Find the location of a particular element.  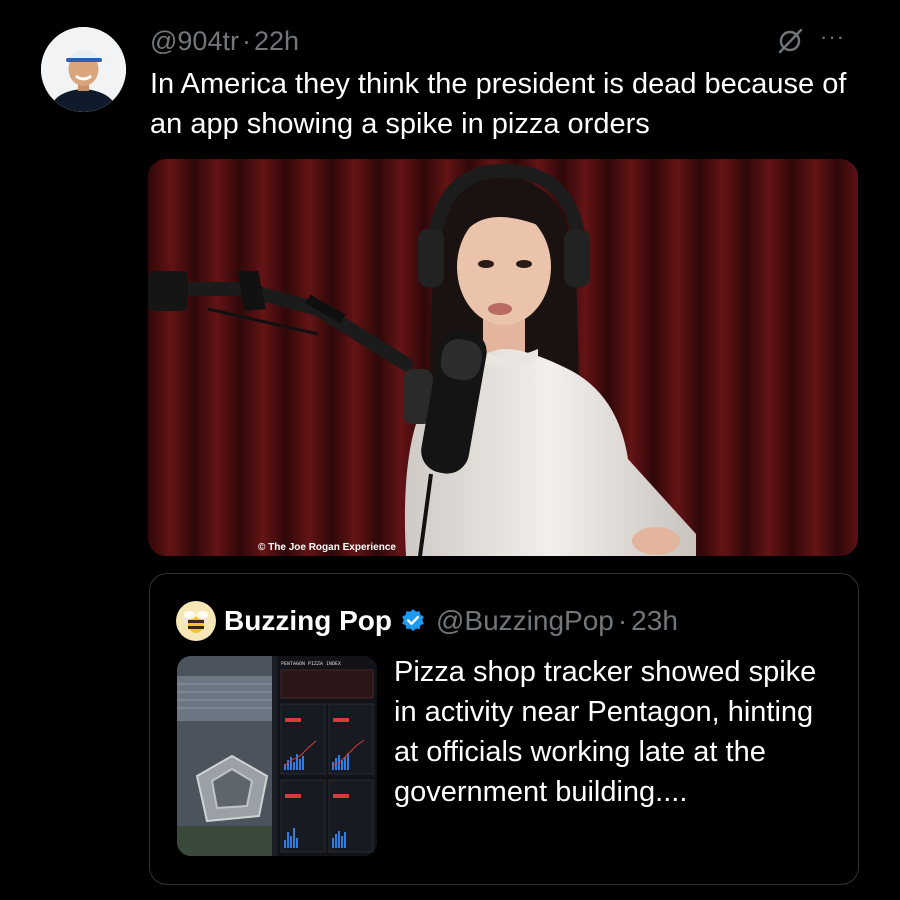

dashboard-title: PENTAGON PIZZA INDEX is located at coordinates (311, 664).